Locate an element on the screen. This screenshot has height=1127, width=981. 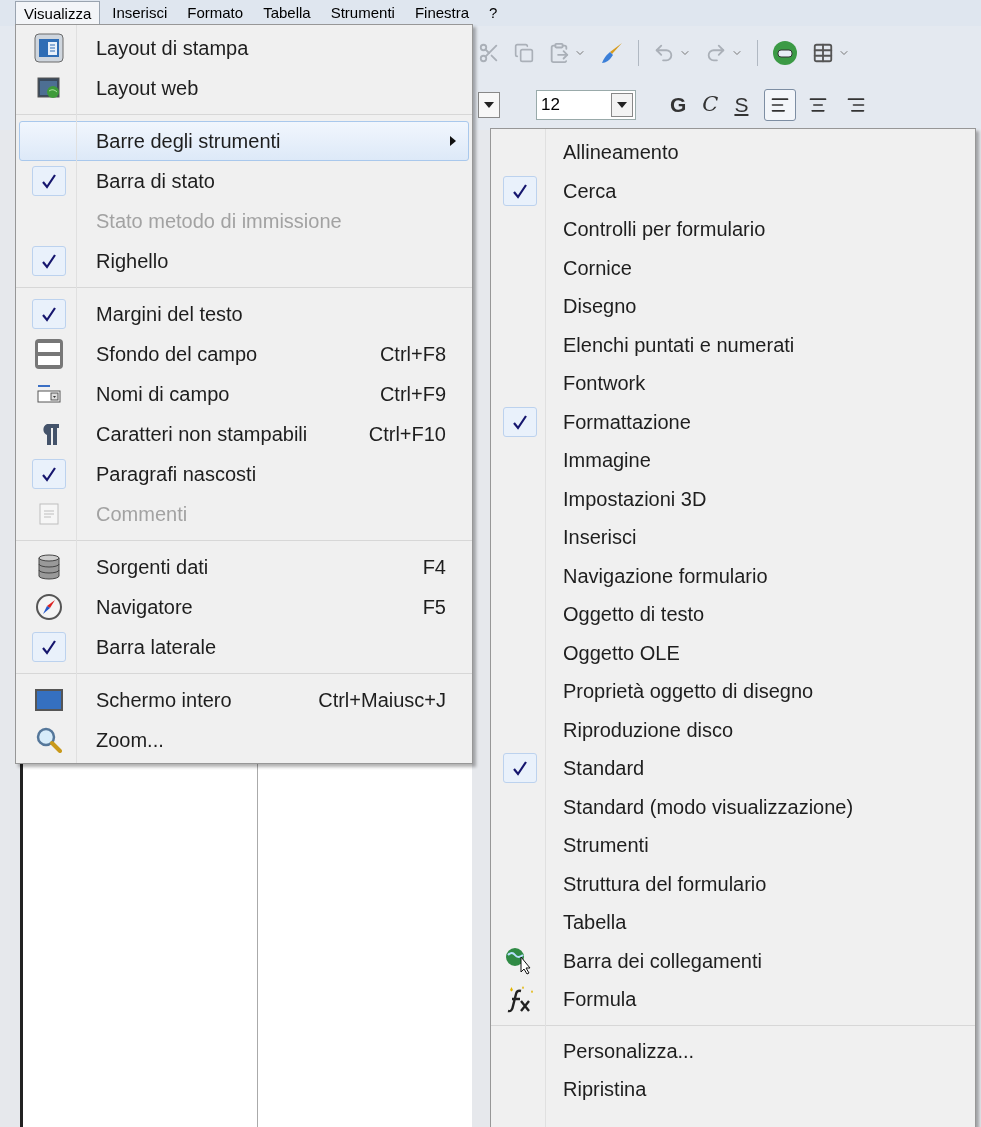
redo-icon is located at coordinates (716, 53).